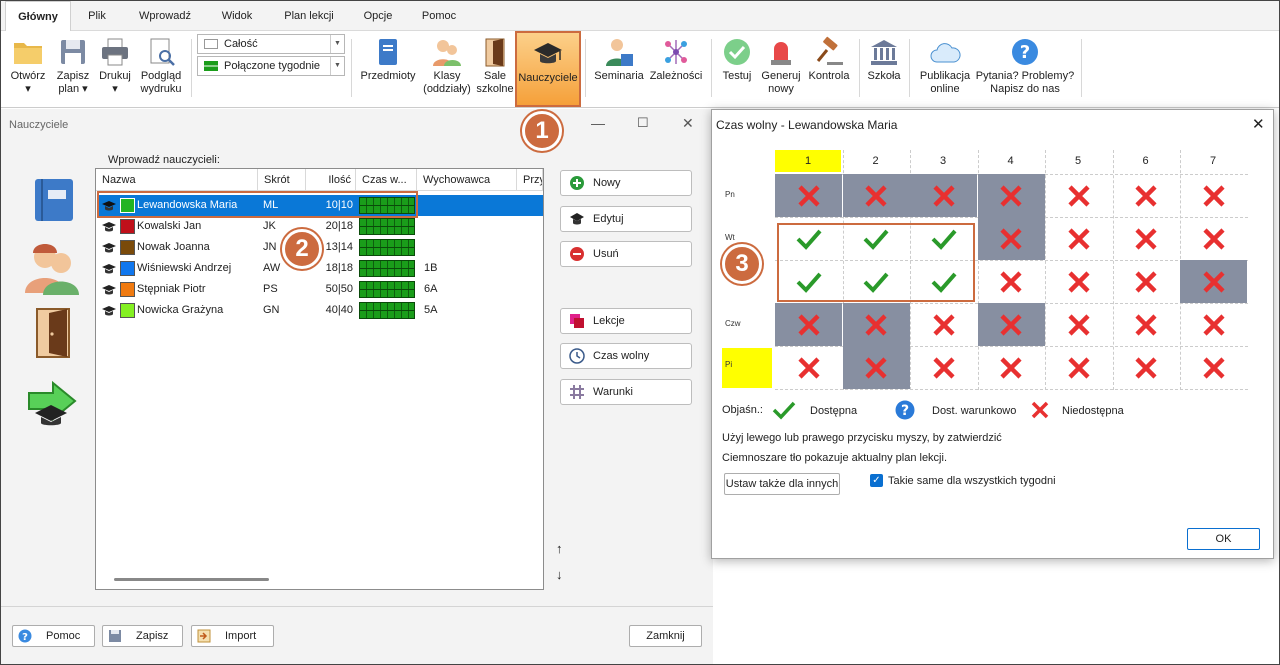  Describe the element at coordinates (1011, 161) in the screenshot. I see `period-header: 4` at that location.